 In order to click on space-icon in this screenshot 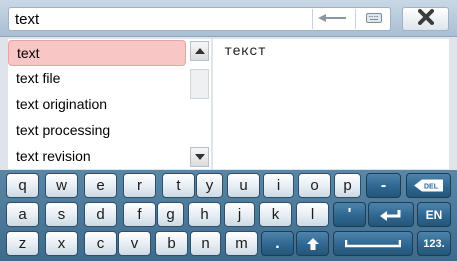, I will do `click(373, 243)`.